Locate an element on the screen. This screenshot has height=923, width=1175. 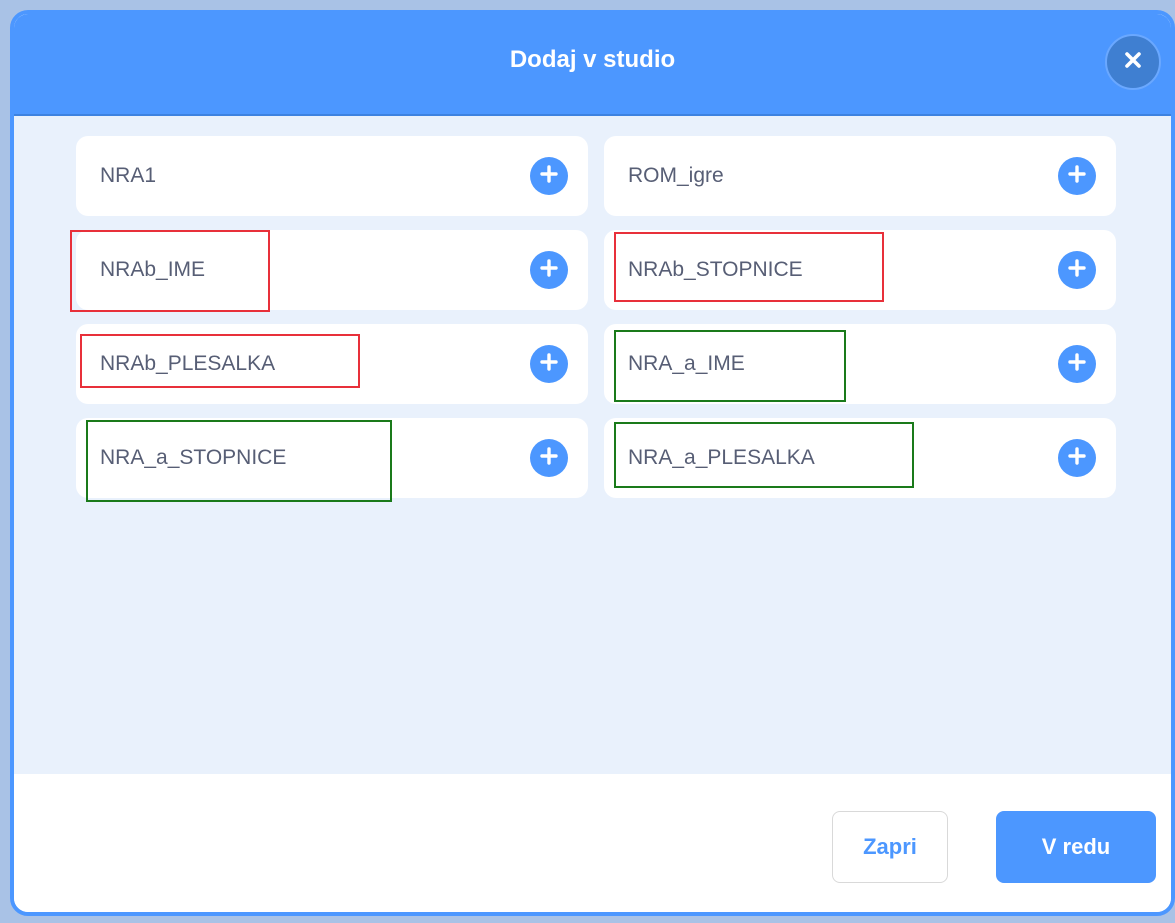
studio-item: NRAb_IME is located at coordinates (332, 270).